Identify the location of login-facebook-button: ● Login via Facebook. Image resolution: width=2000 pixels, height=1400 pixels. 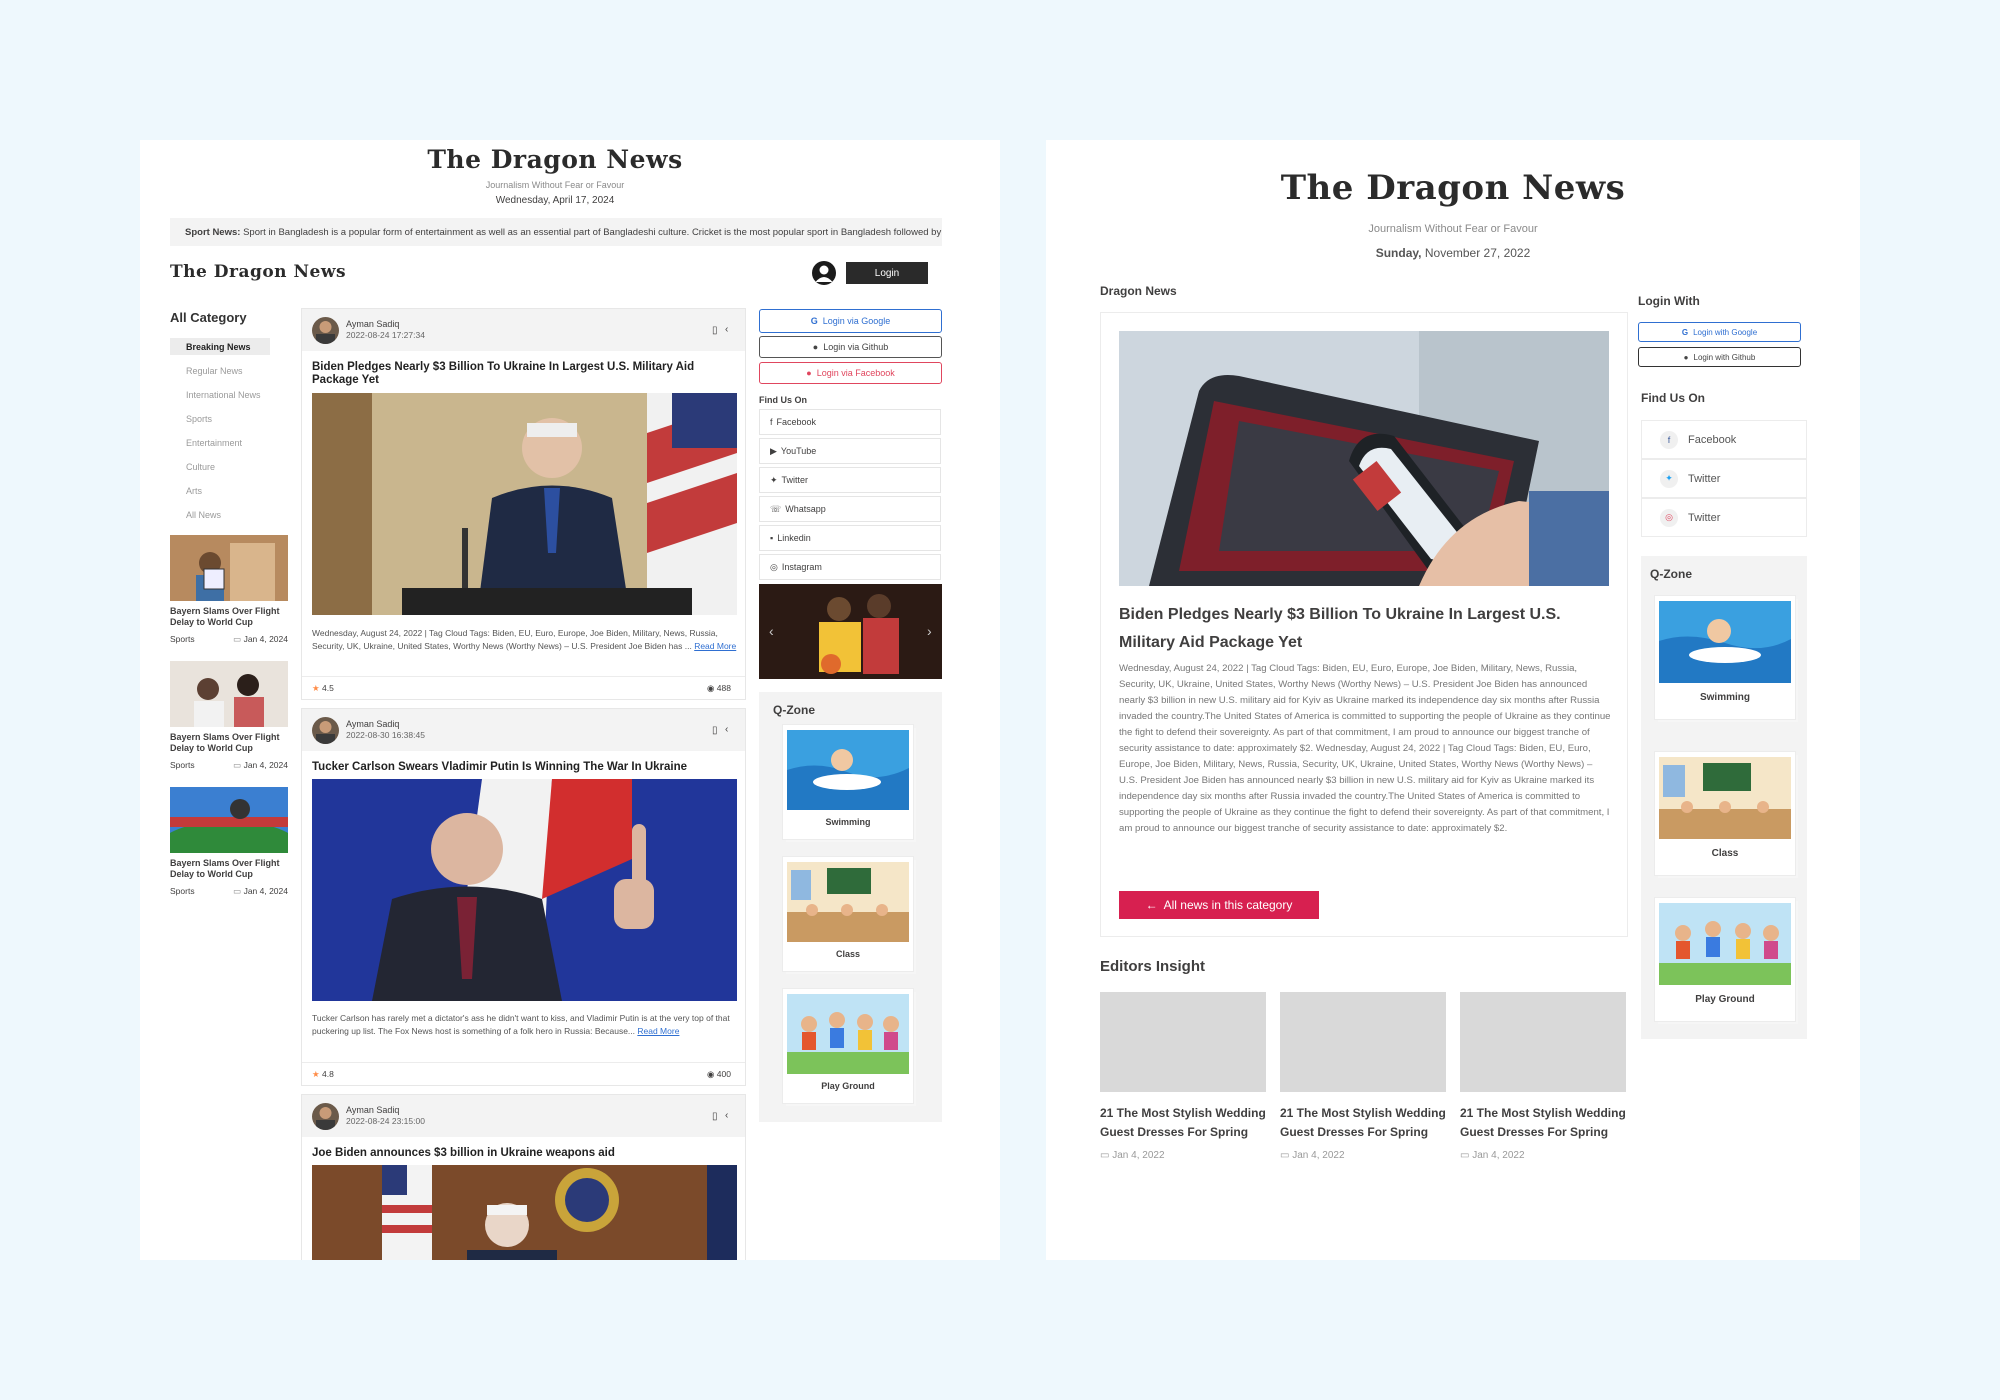
(850, 373).